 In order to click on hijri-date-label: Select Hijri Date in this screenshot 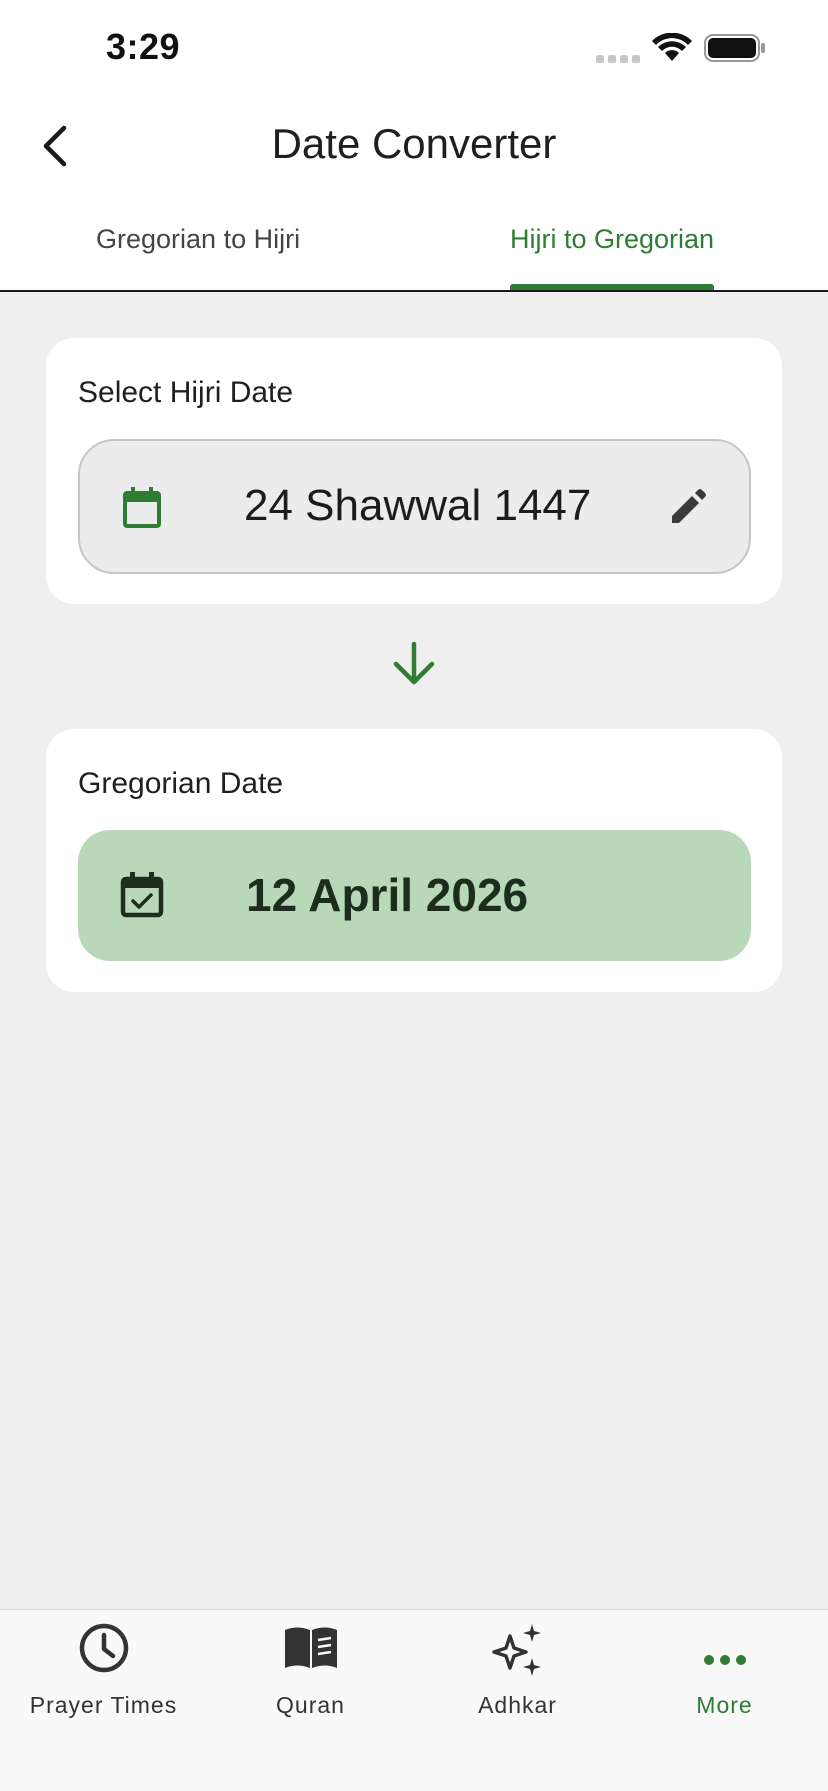, I will do `click(186, 392)`.